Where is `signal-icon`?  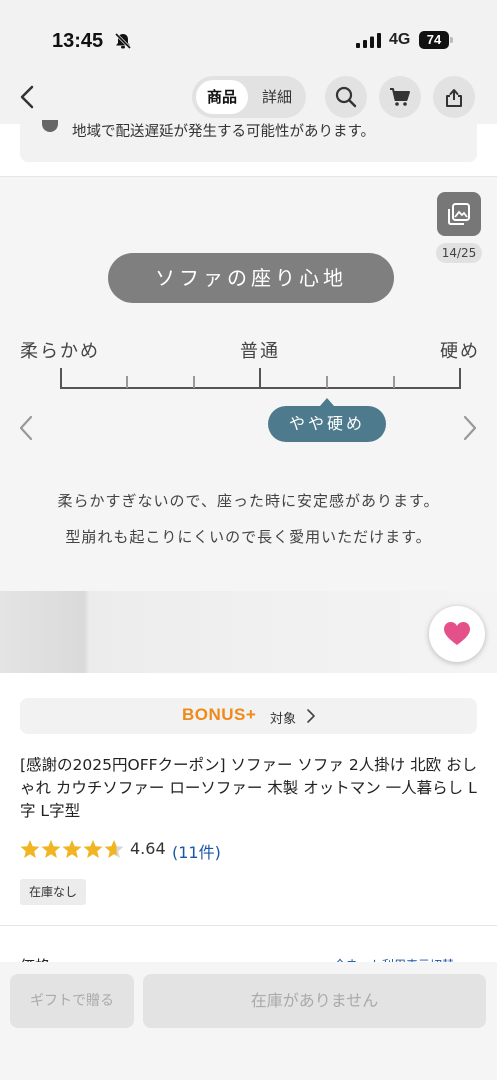
signal-icon is located at coordinates (368, 40).